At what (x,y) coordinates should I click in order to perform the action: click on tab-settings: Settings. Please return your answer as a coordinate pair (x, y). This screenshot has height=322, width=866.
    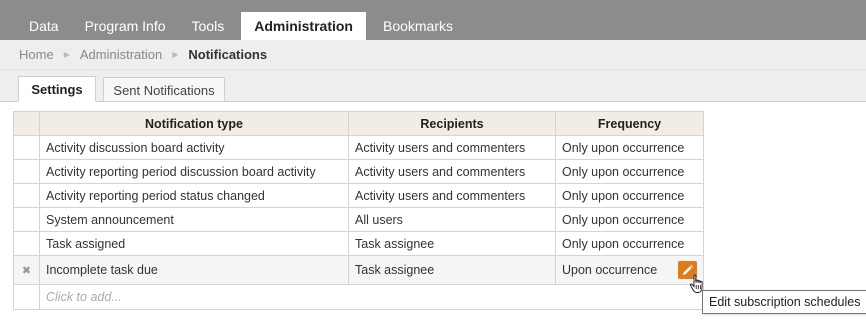
    Looking at the image, I should click on (57, 89).